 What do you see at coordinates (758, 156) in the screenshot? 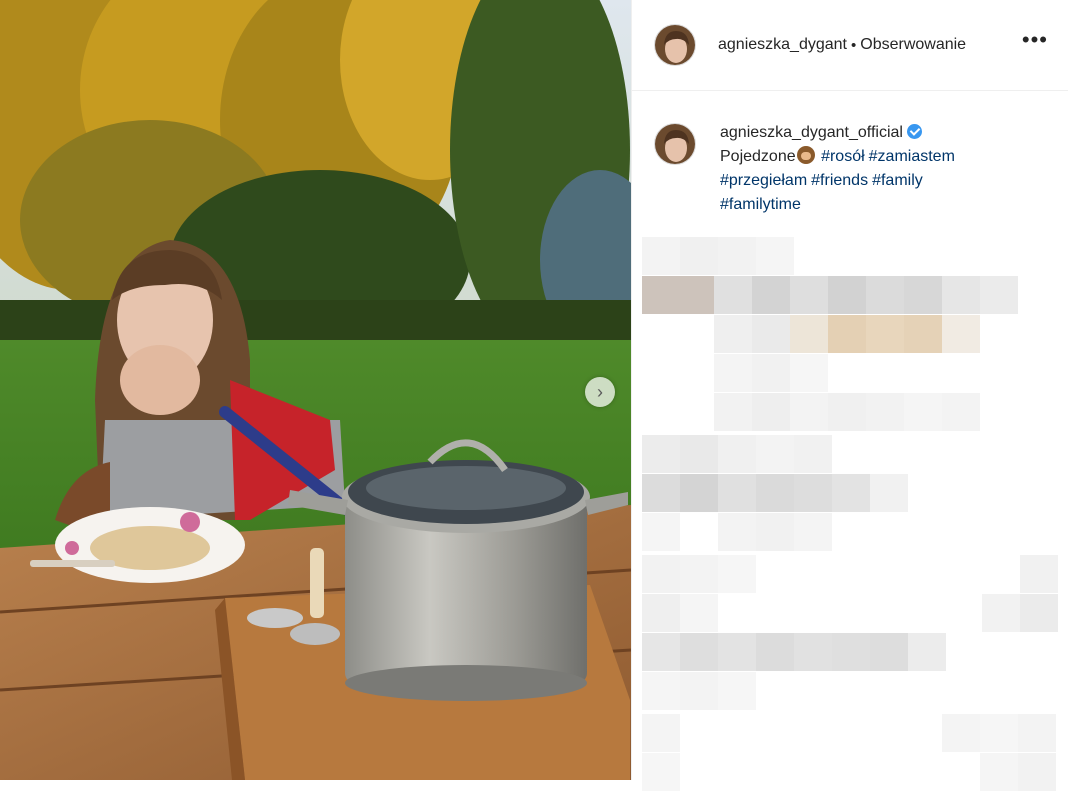
I see `caption-text: Pojedzone` at bounding box center [758, 156].